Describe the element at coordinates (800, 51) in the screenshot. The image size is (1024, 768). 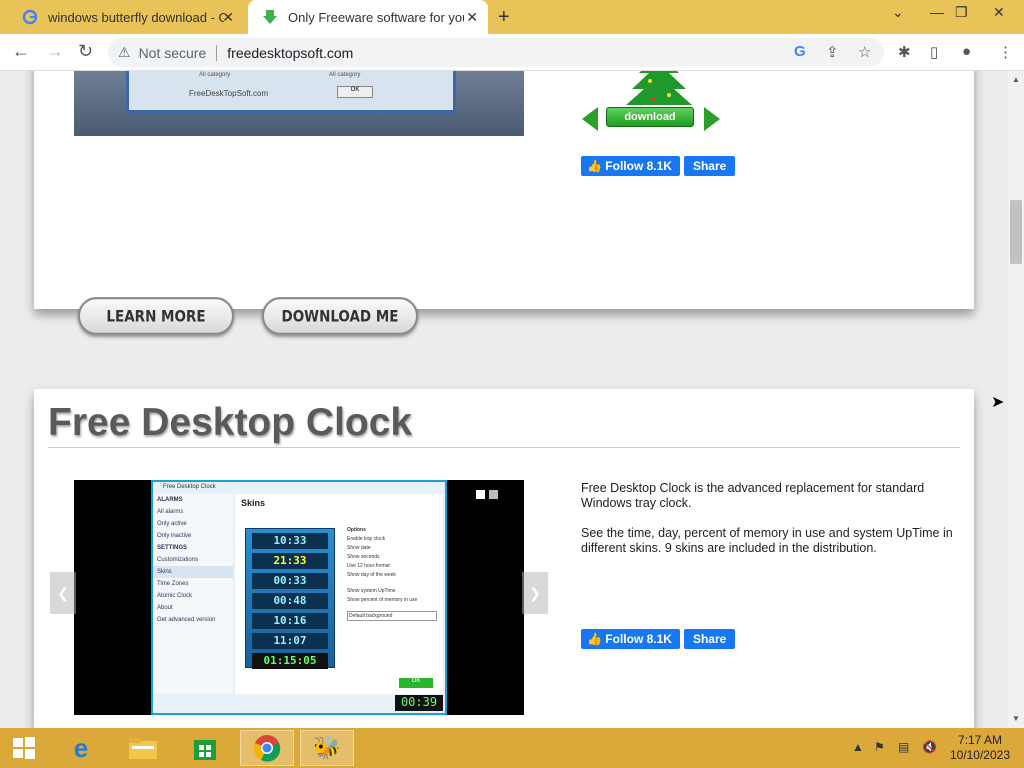
I see `google-lens-icon: G` at that location.